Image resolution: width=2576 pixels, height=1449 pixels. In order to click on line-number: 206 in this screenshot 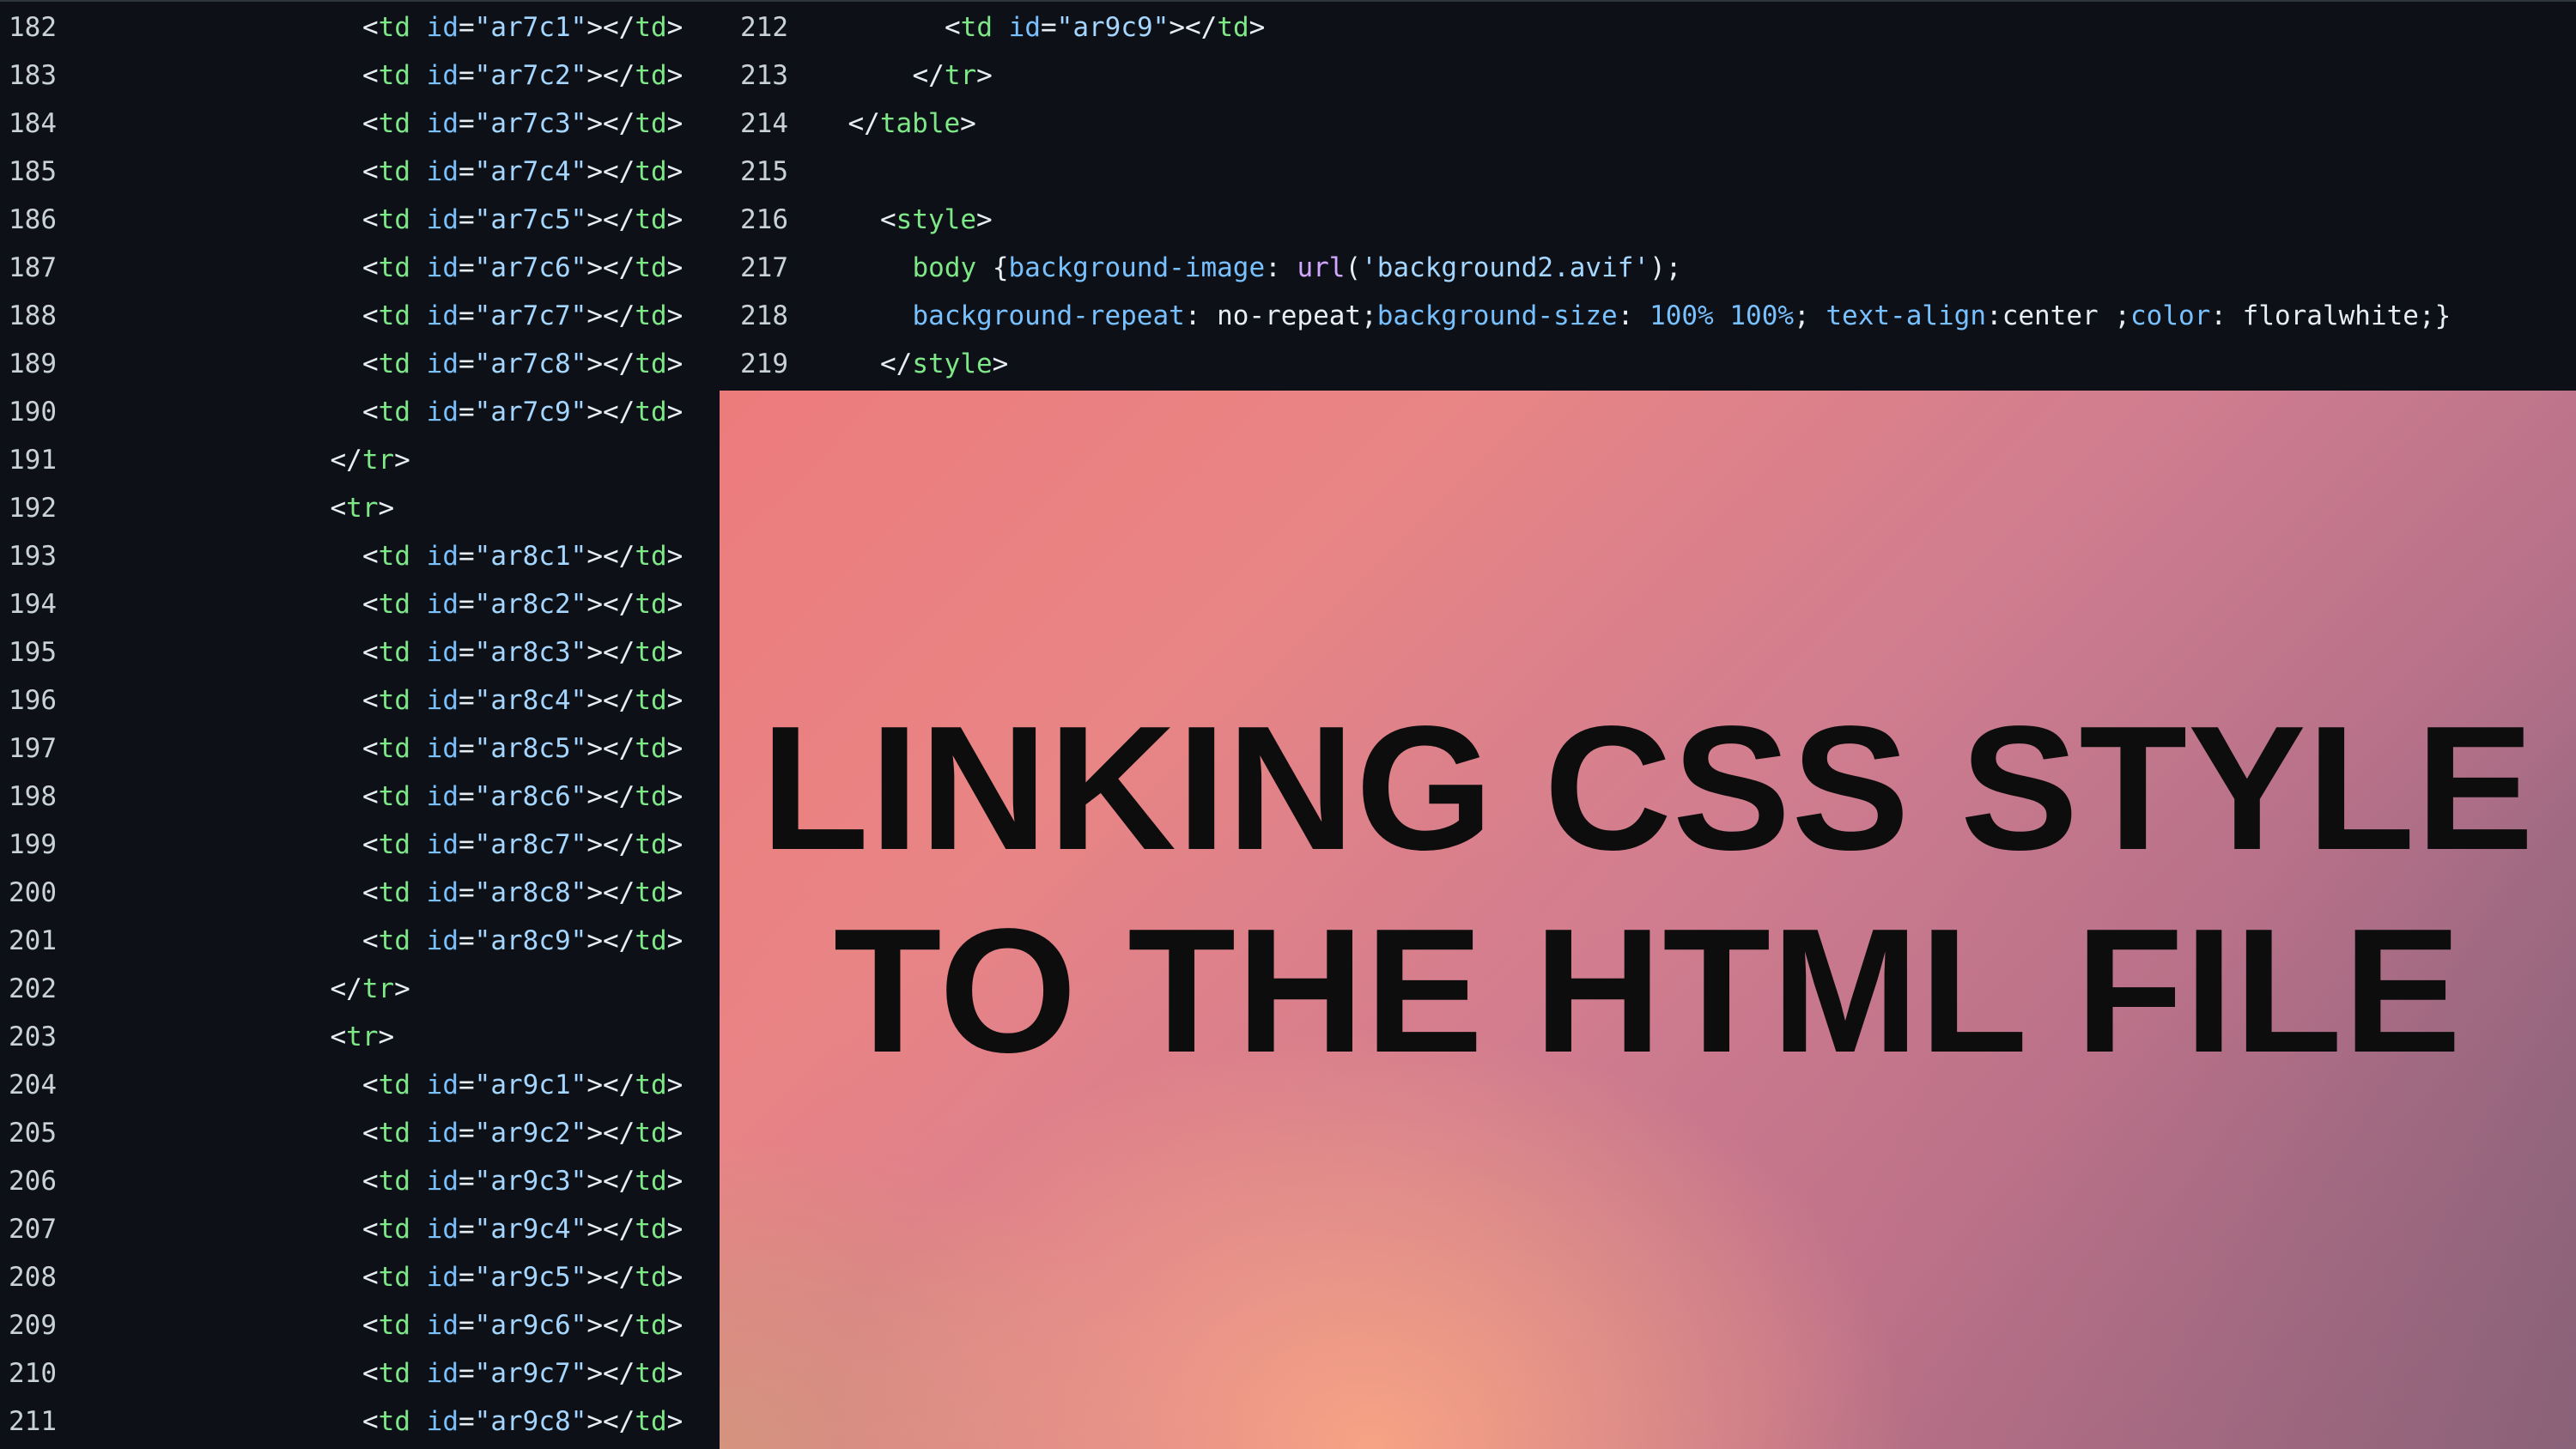, I will do `click(33, 1181)`.